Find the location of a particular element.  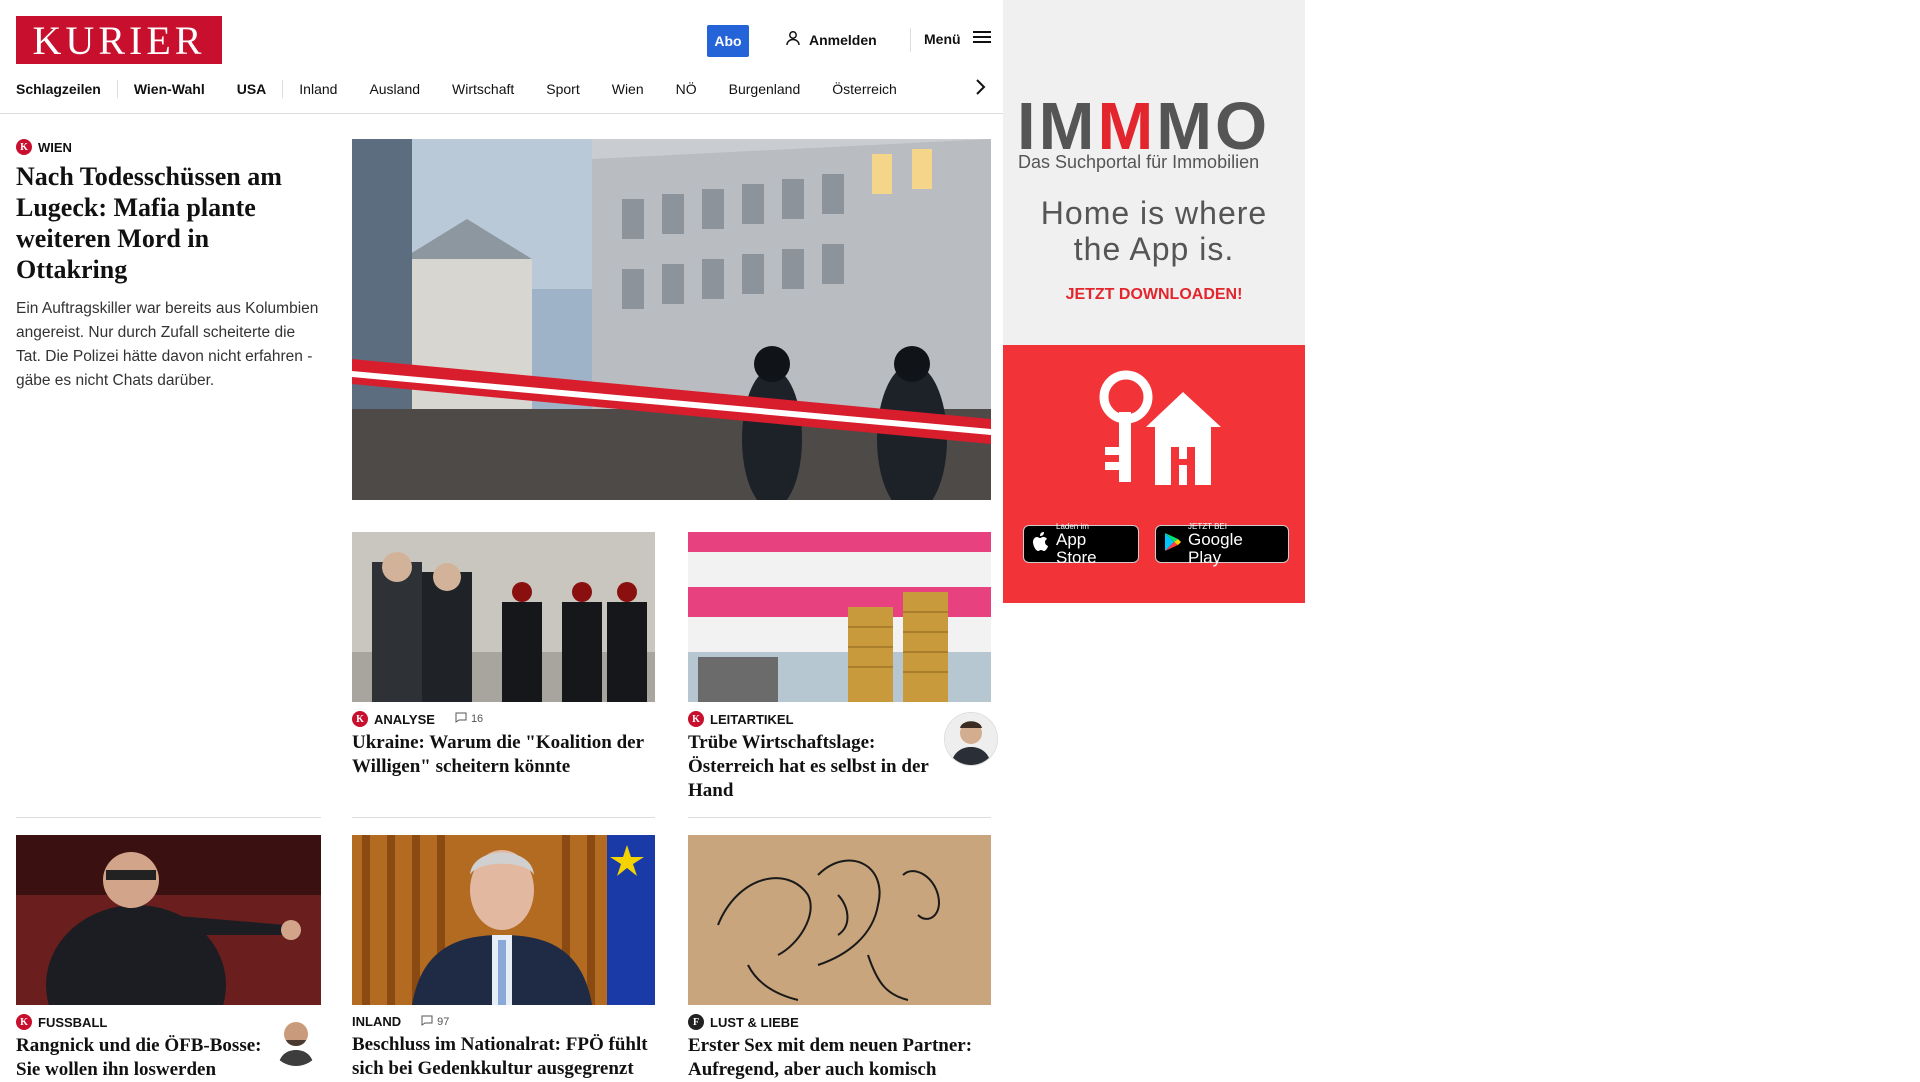

card-image-ukraine is located at coordinates (503, 617).